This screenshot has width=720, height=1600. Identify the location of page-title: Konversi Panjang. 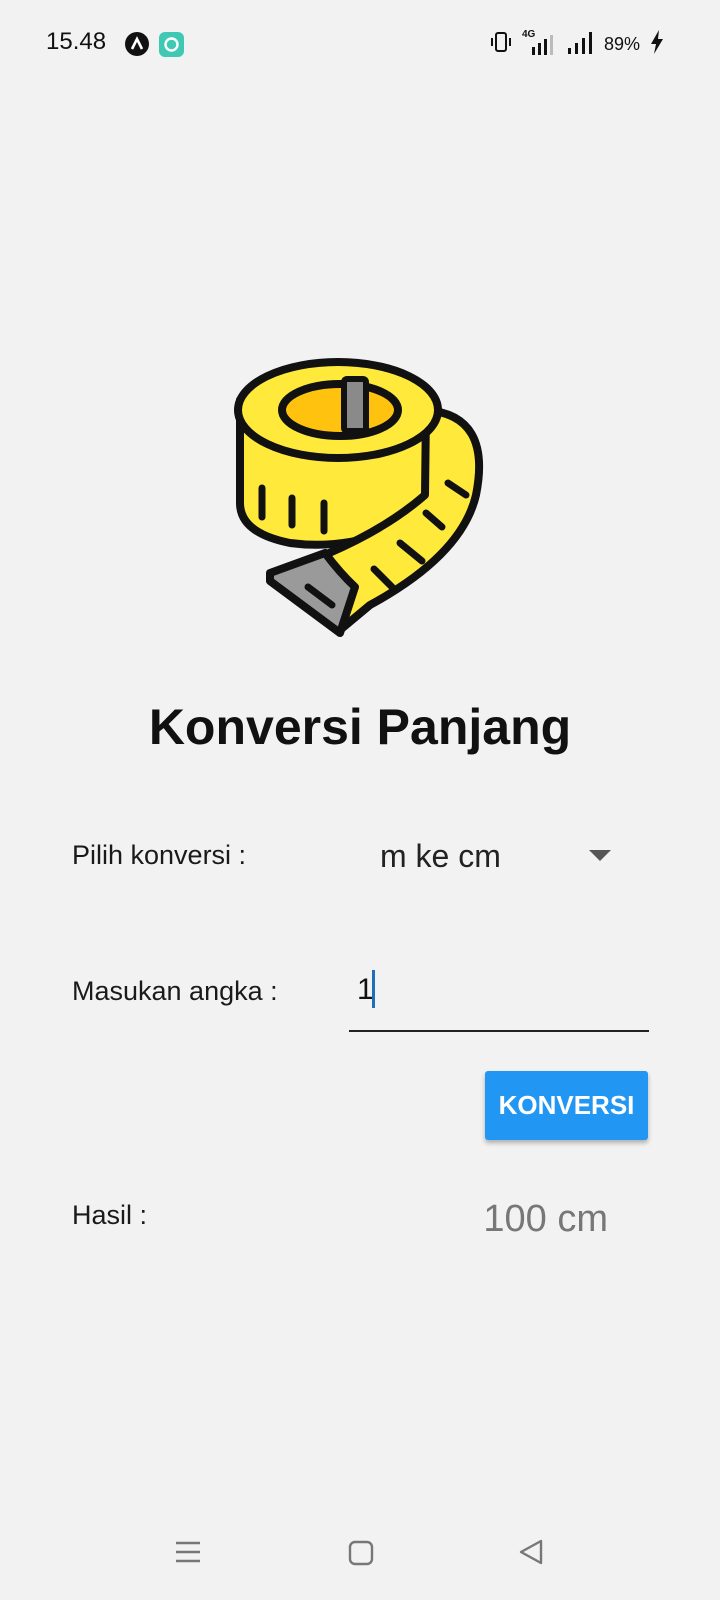
(360, 727).